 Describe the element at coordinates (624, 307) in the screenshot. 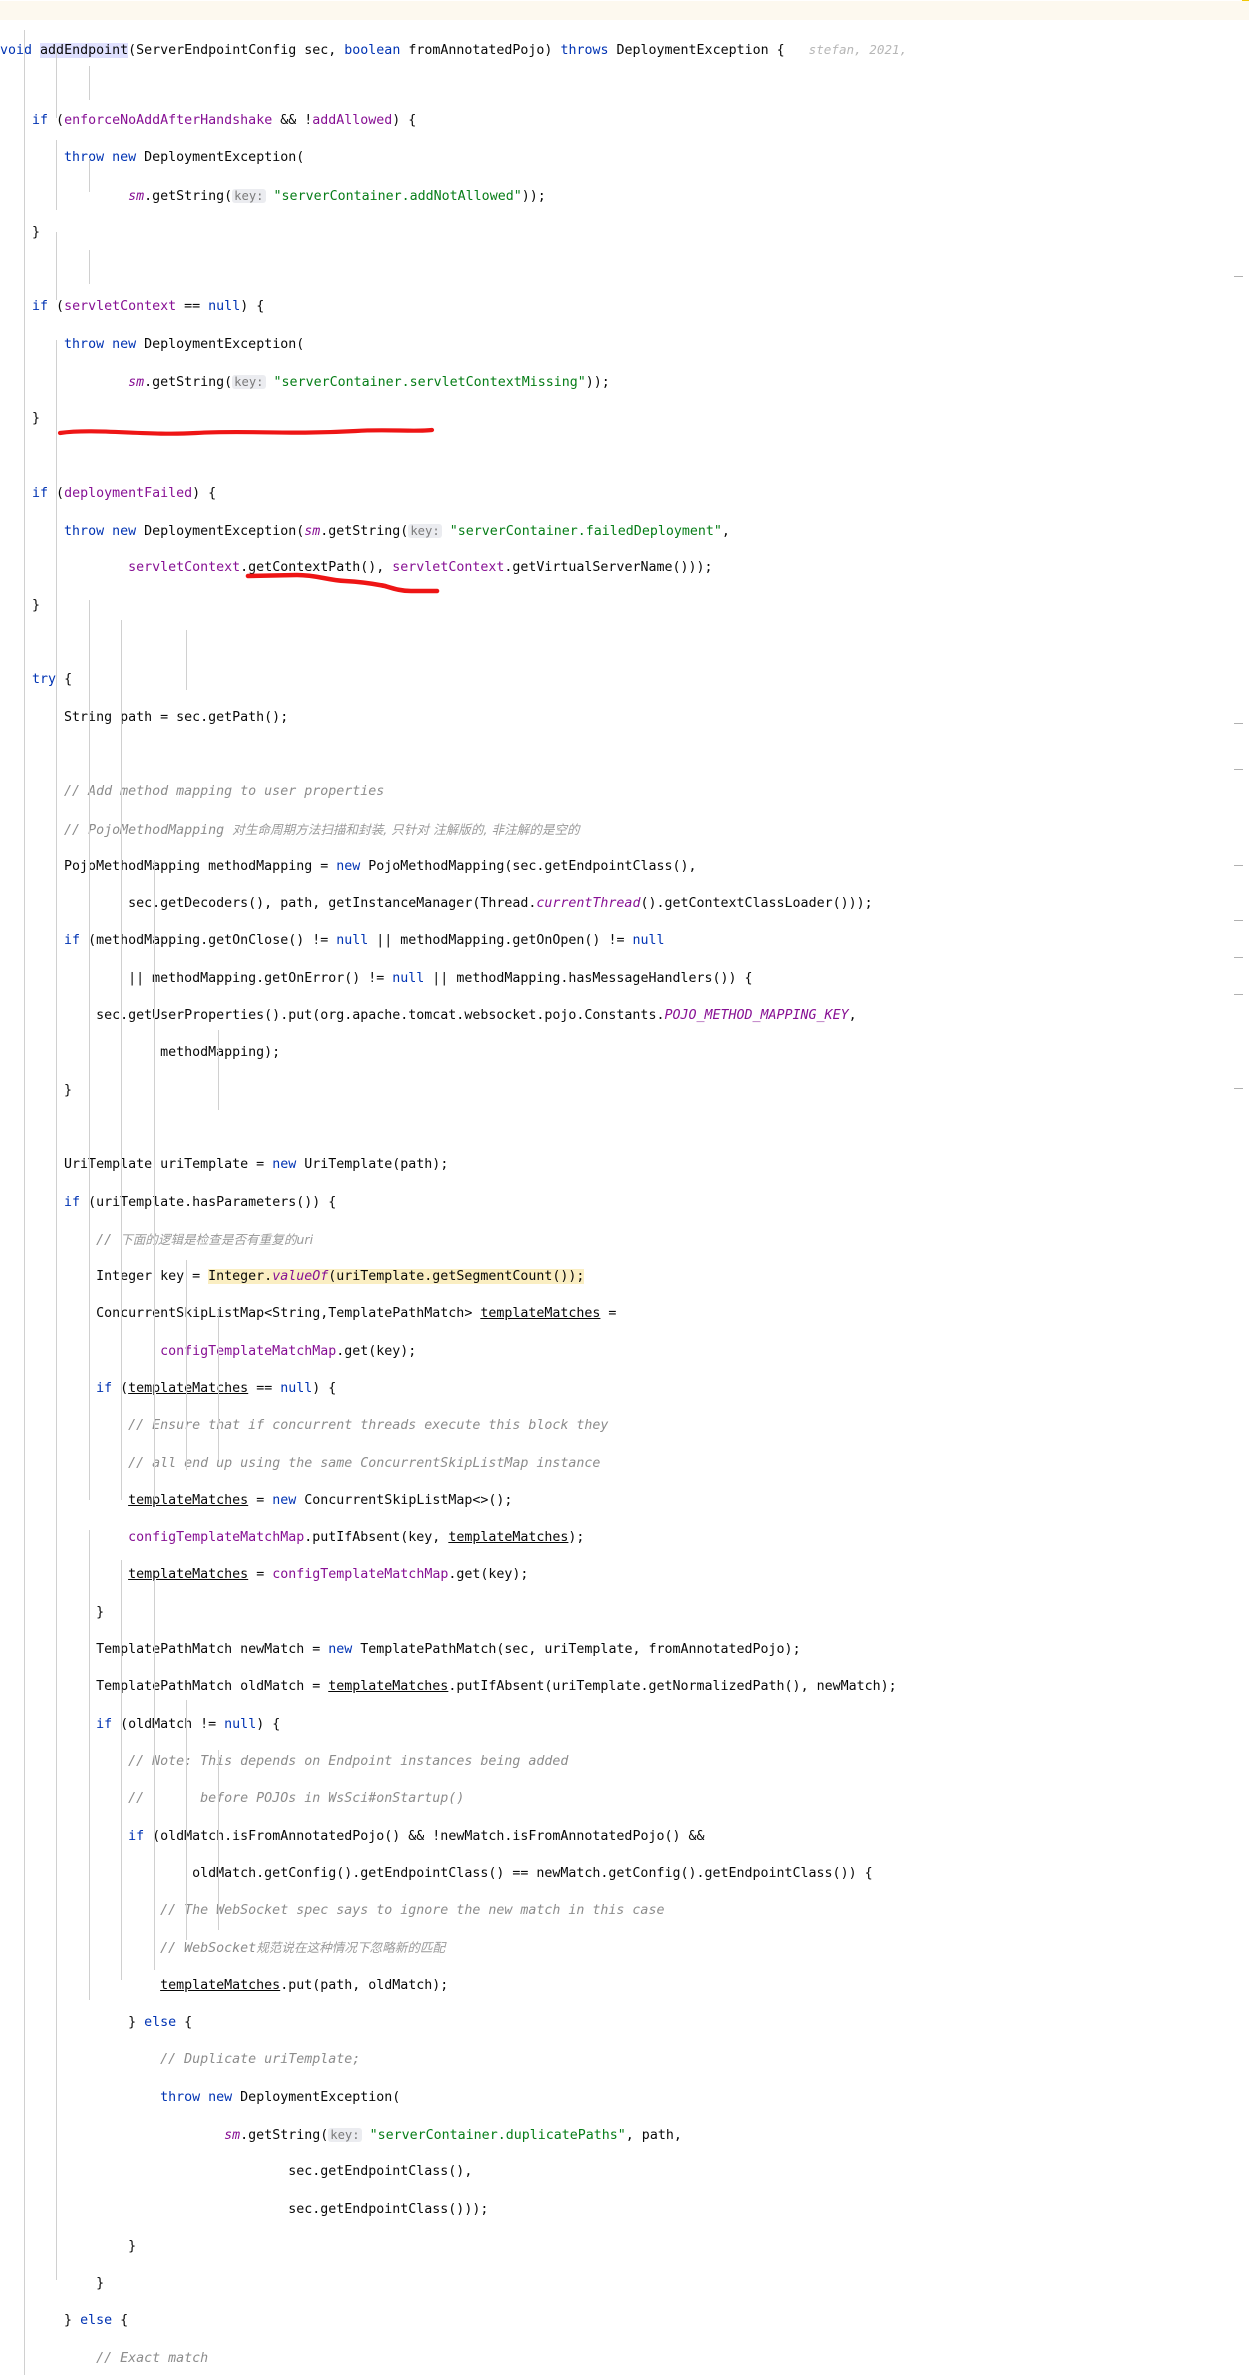

I see `code-line: if (servletContext == null) {` at that location.